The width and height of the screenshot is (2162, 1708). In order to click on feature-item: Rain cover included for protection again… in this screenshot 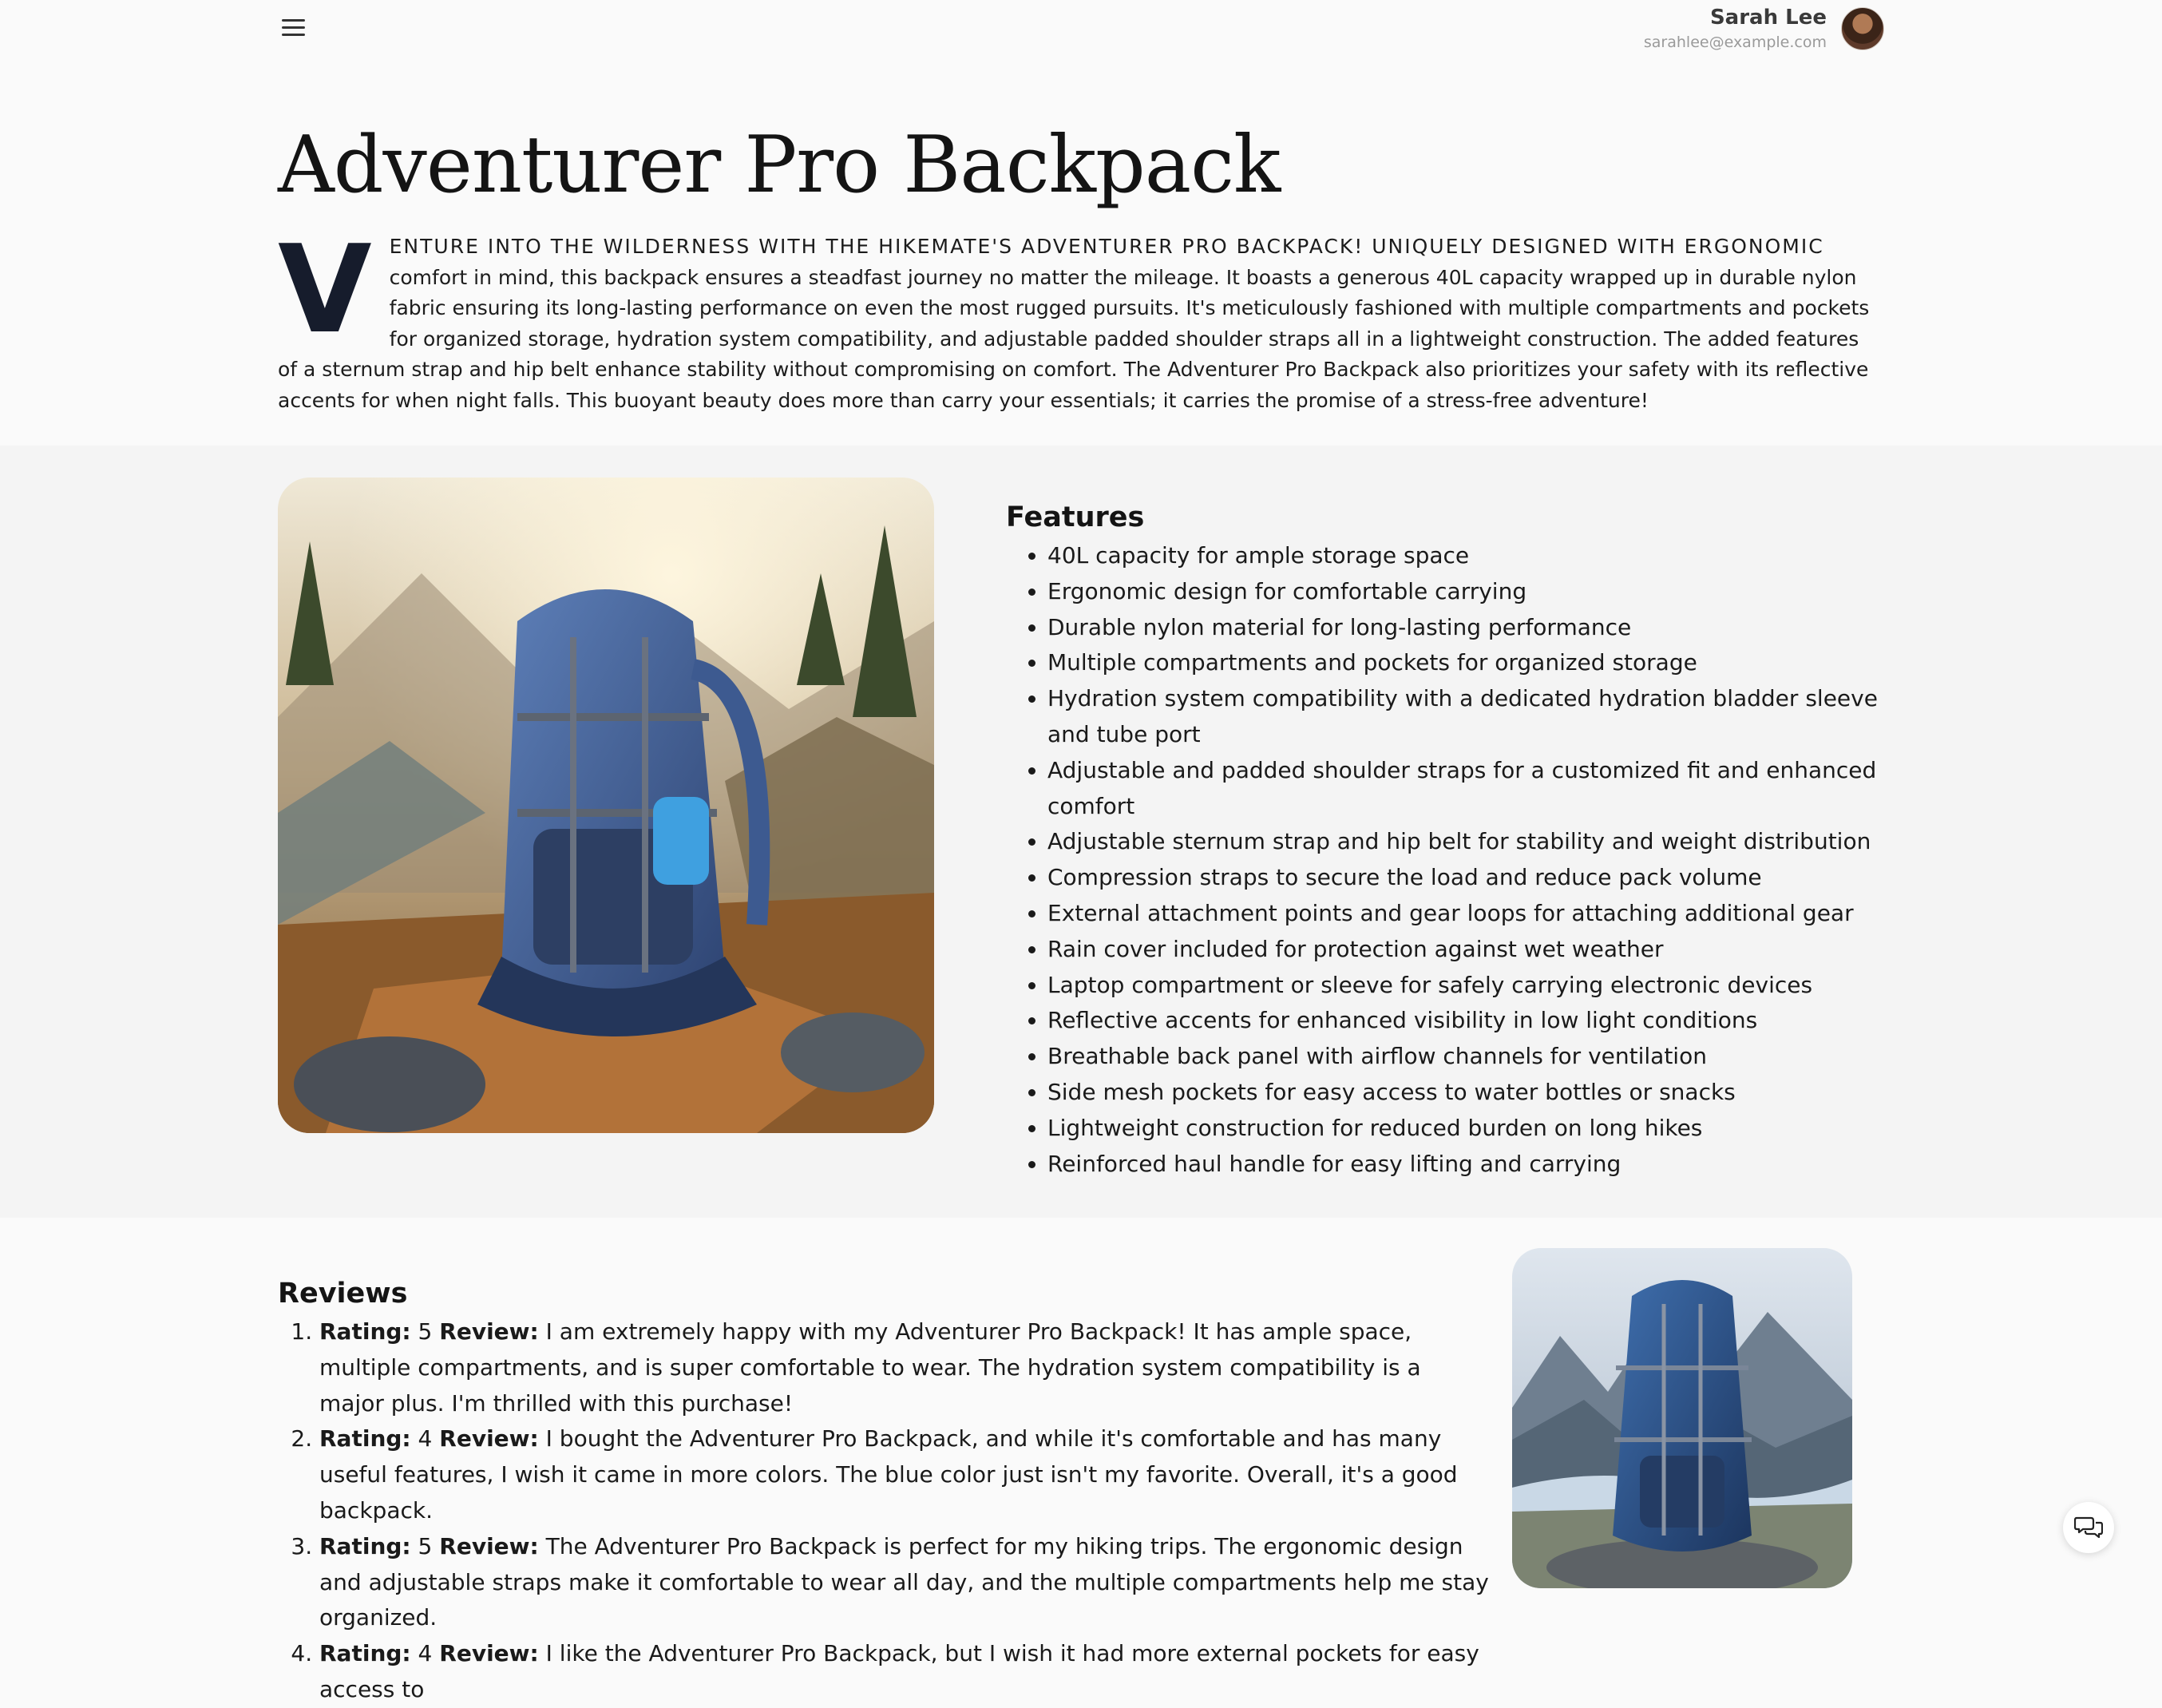, I will do `click(1465, 950)`.